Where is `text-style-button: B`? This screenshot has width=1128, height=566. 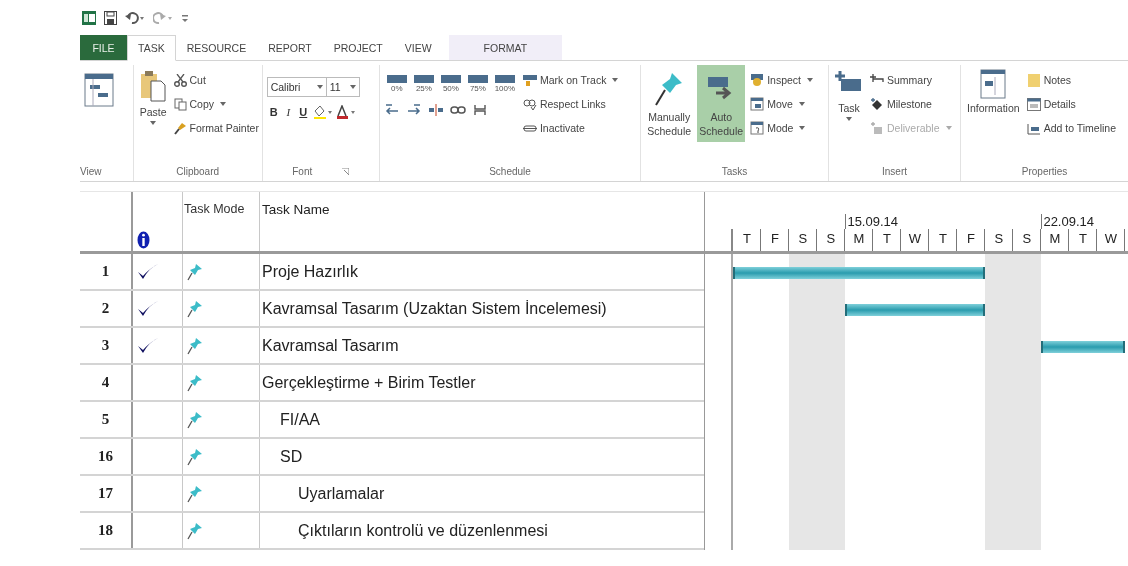
text-style-button: B is located at coordinates (273, 112).